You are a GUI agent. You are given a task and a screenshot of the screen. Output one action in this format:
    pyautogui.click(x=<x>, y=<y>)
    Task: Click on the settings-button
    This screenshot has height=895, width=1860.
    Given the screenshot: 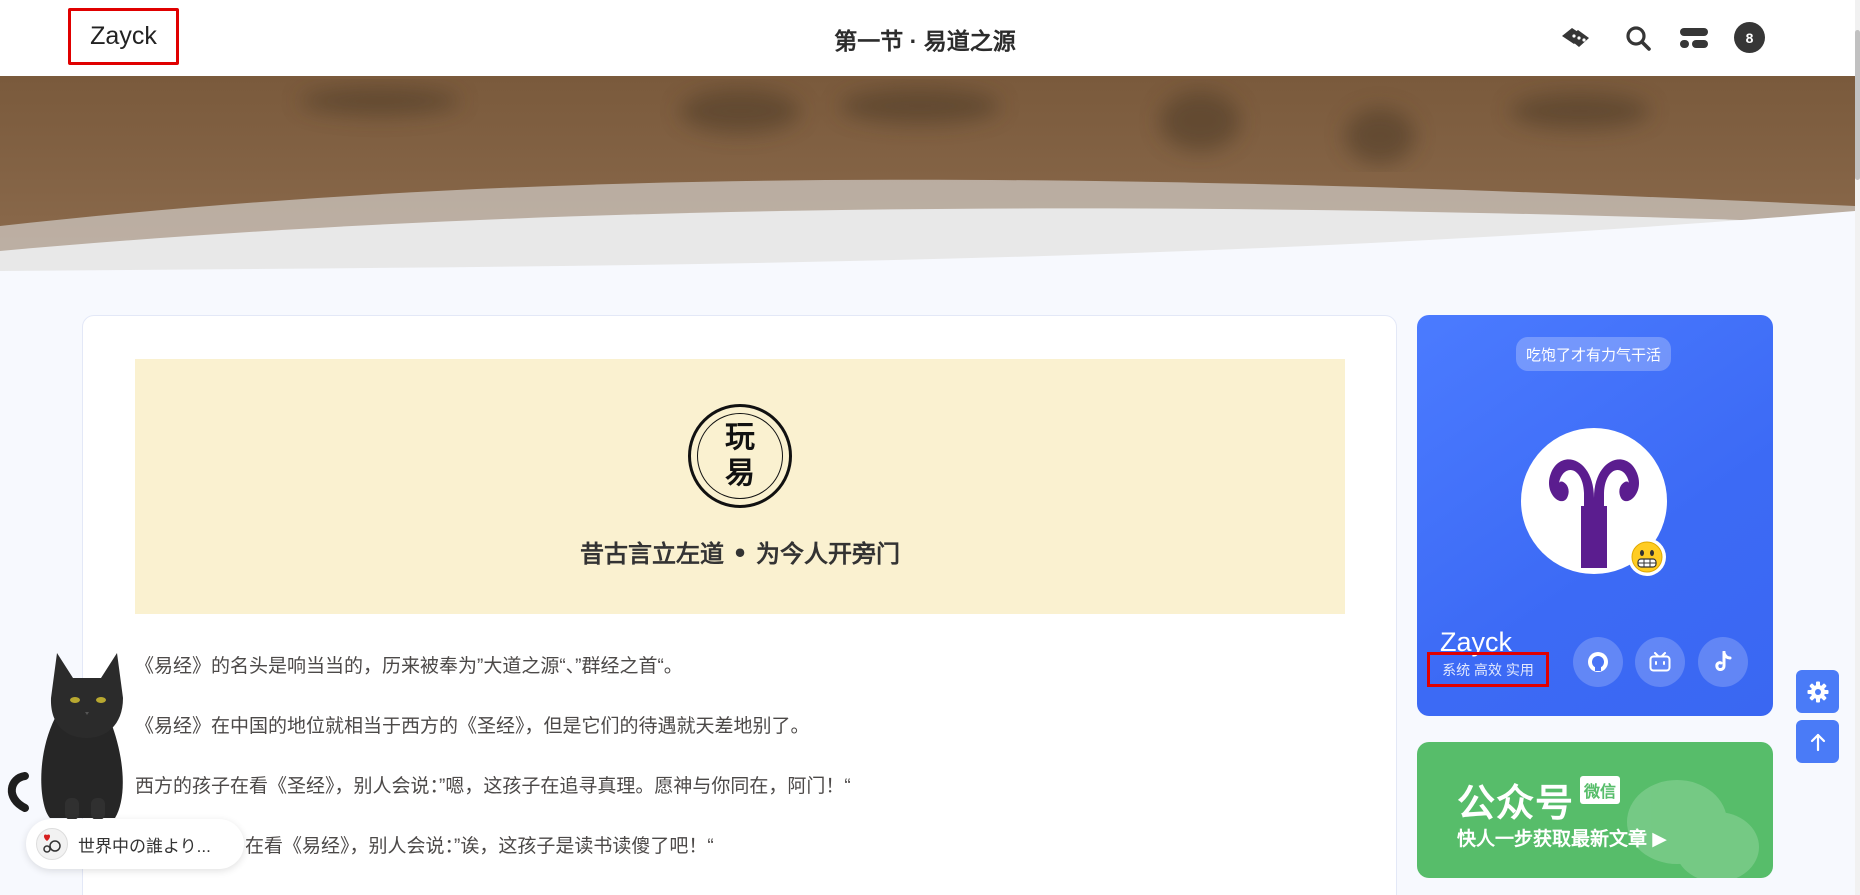 What is the action you would take?
    pyautogui.click(x=1817, y=691)
    